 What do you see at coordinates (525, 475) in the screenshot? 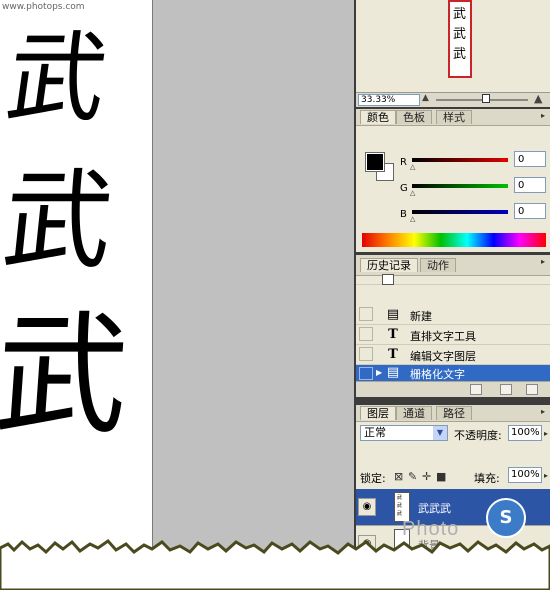
I see `fill-input: 100%` at bounding box center [525, 475].